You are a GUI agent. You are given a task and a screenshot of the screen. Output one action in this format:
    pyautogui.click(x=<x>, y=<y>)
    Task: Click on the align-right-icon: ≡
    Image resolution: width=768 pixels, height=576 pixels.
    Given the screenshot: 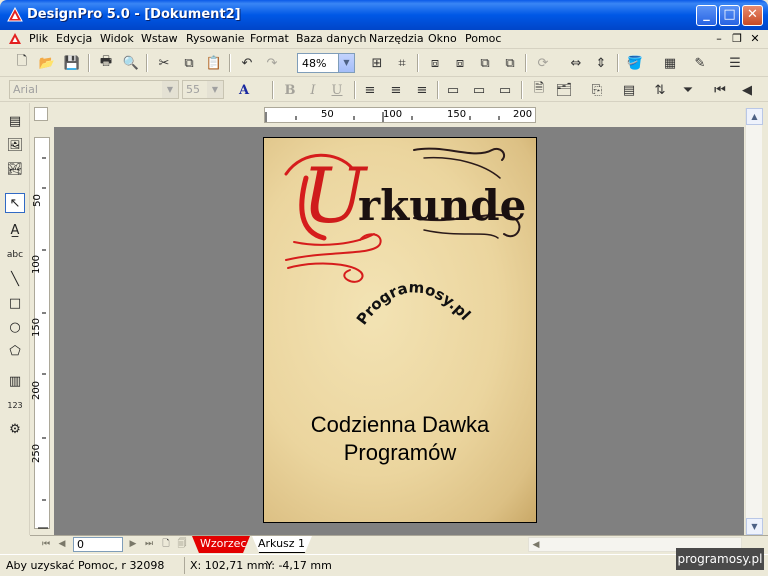 What is the action you would take?
    pyautogui.click(x=422, y=90)
    